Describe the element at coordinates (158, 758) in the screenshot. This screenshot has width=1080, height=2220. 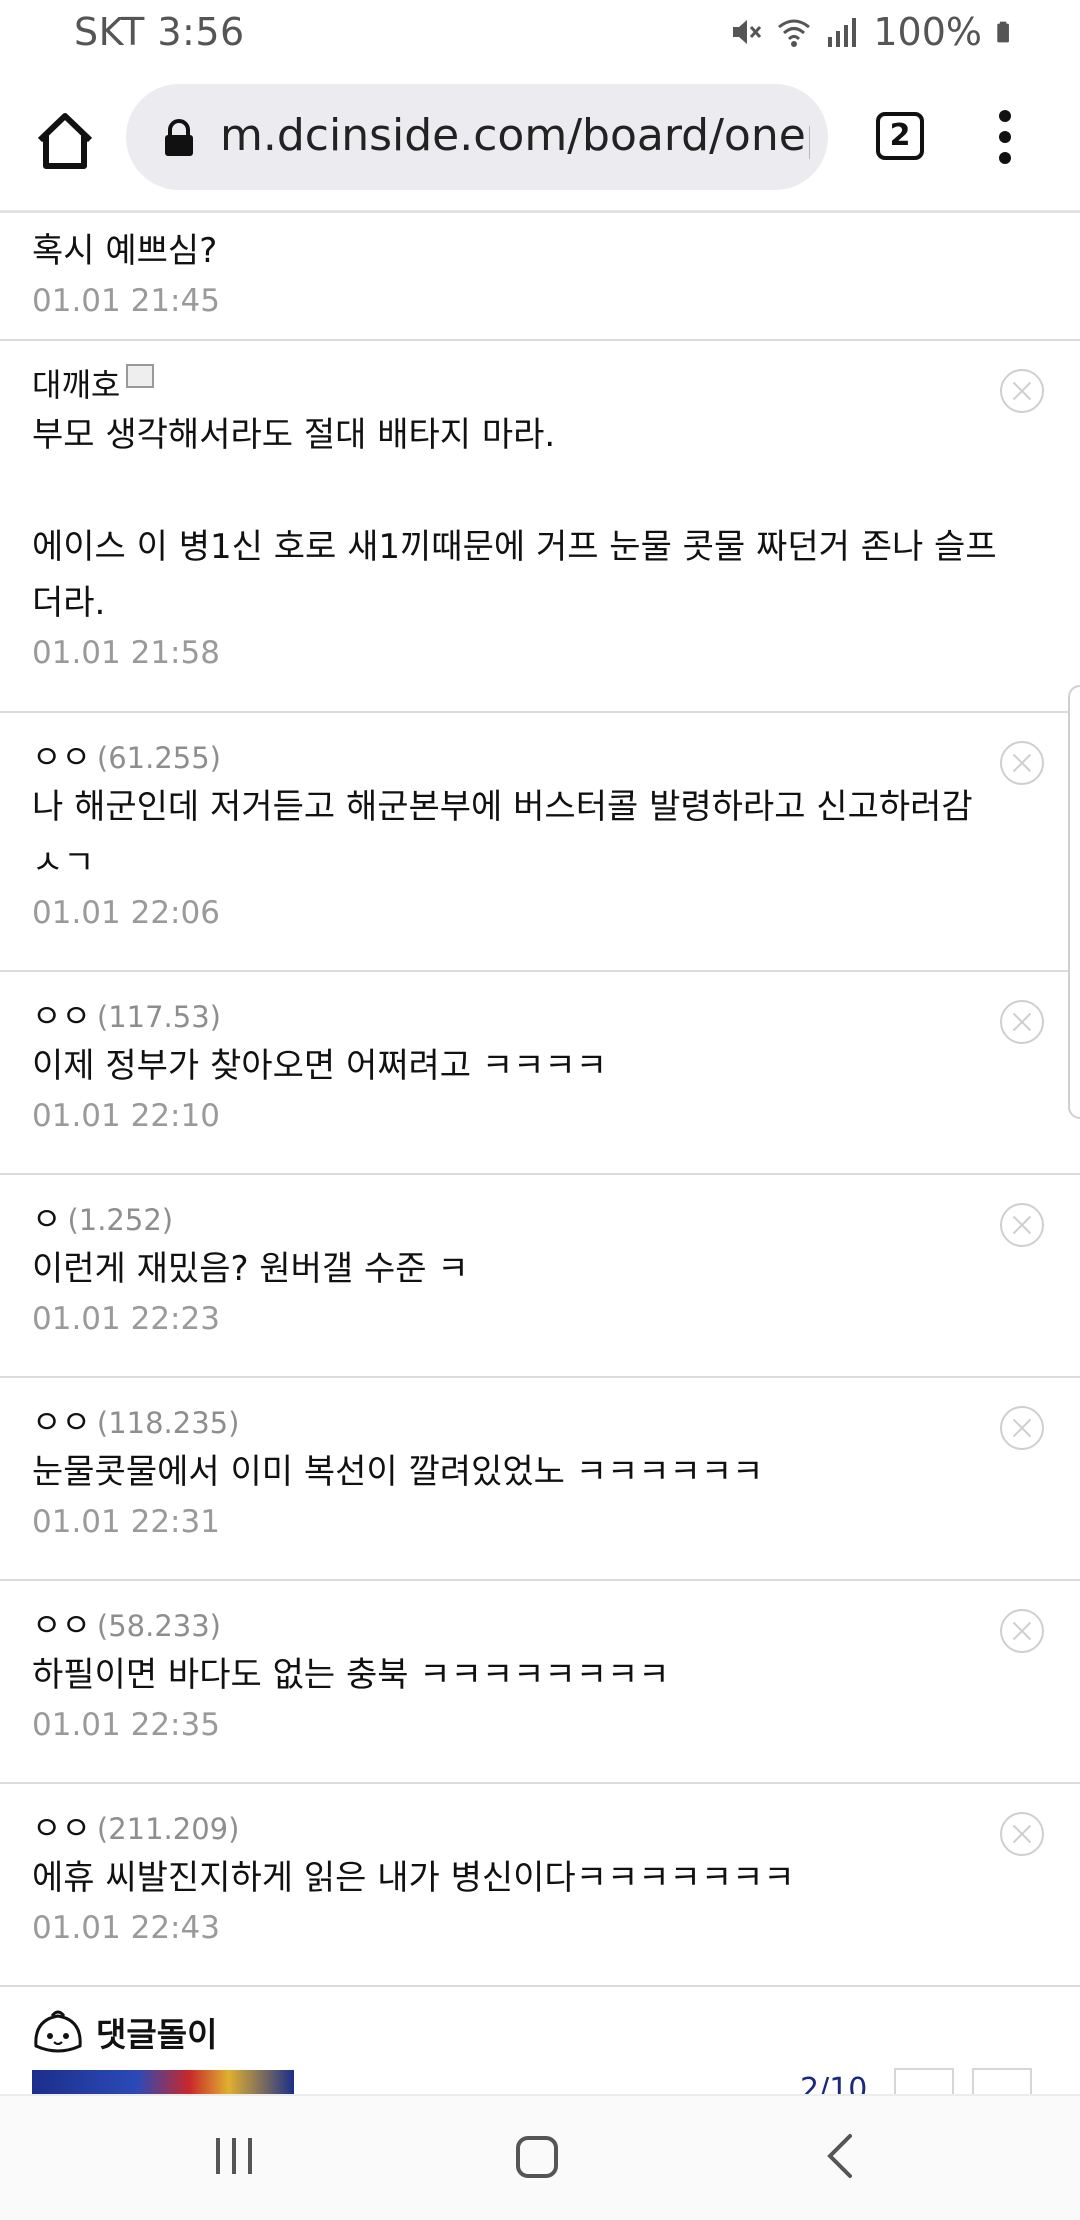
I see `comment-ip: (61.255)` at that location.